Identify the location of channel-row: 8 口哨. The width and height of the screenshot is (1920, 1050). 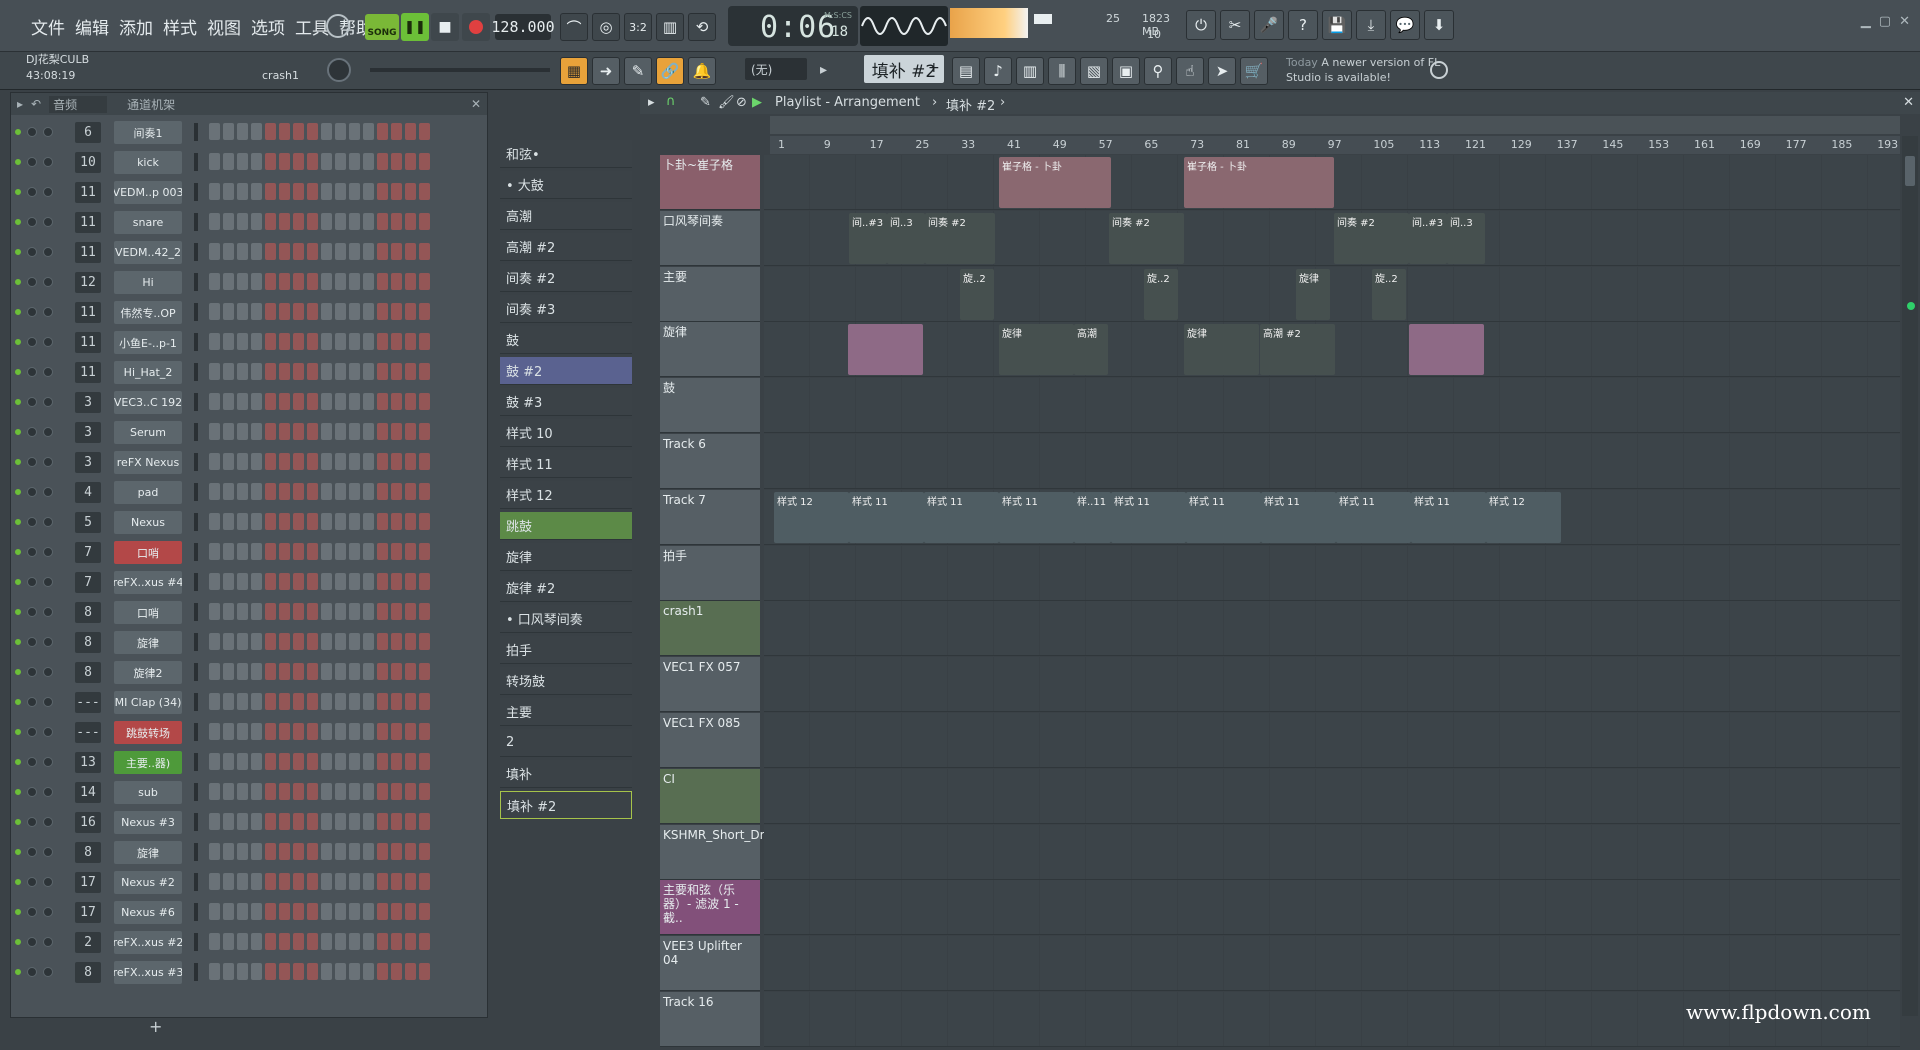
(246, 612).